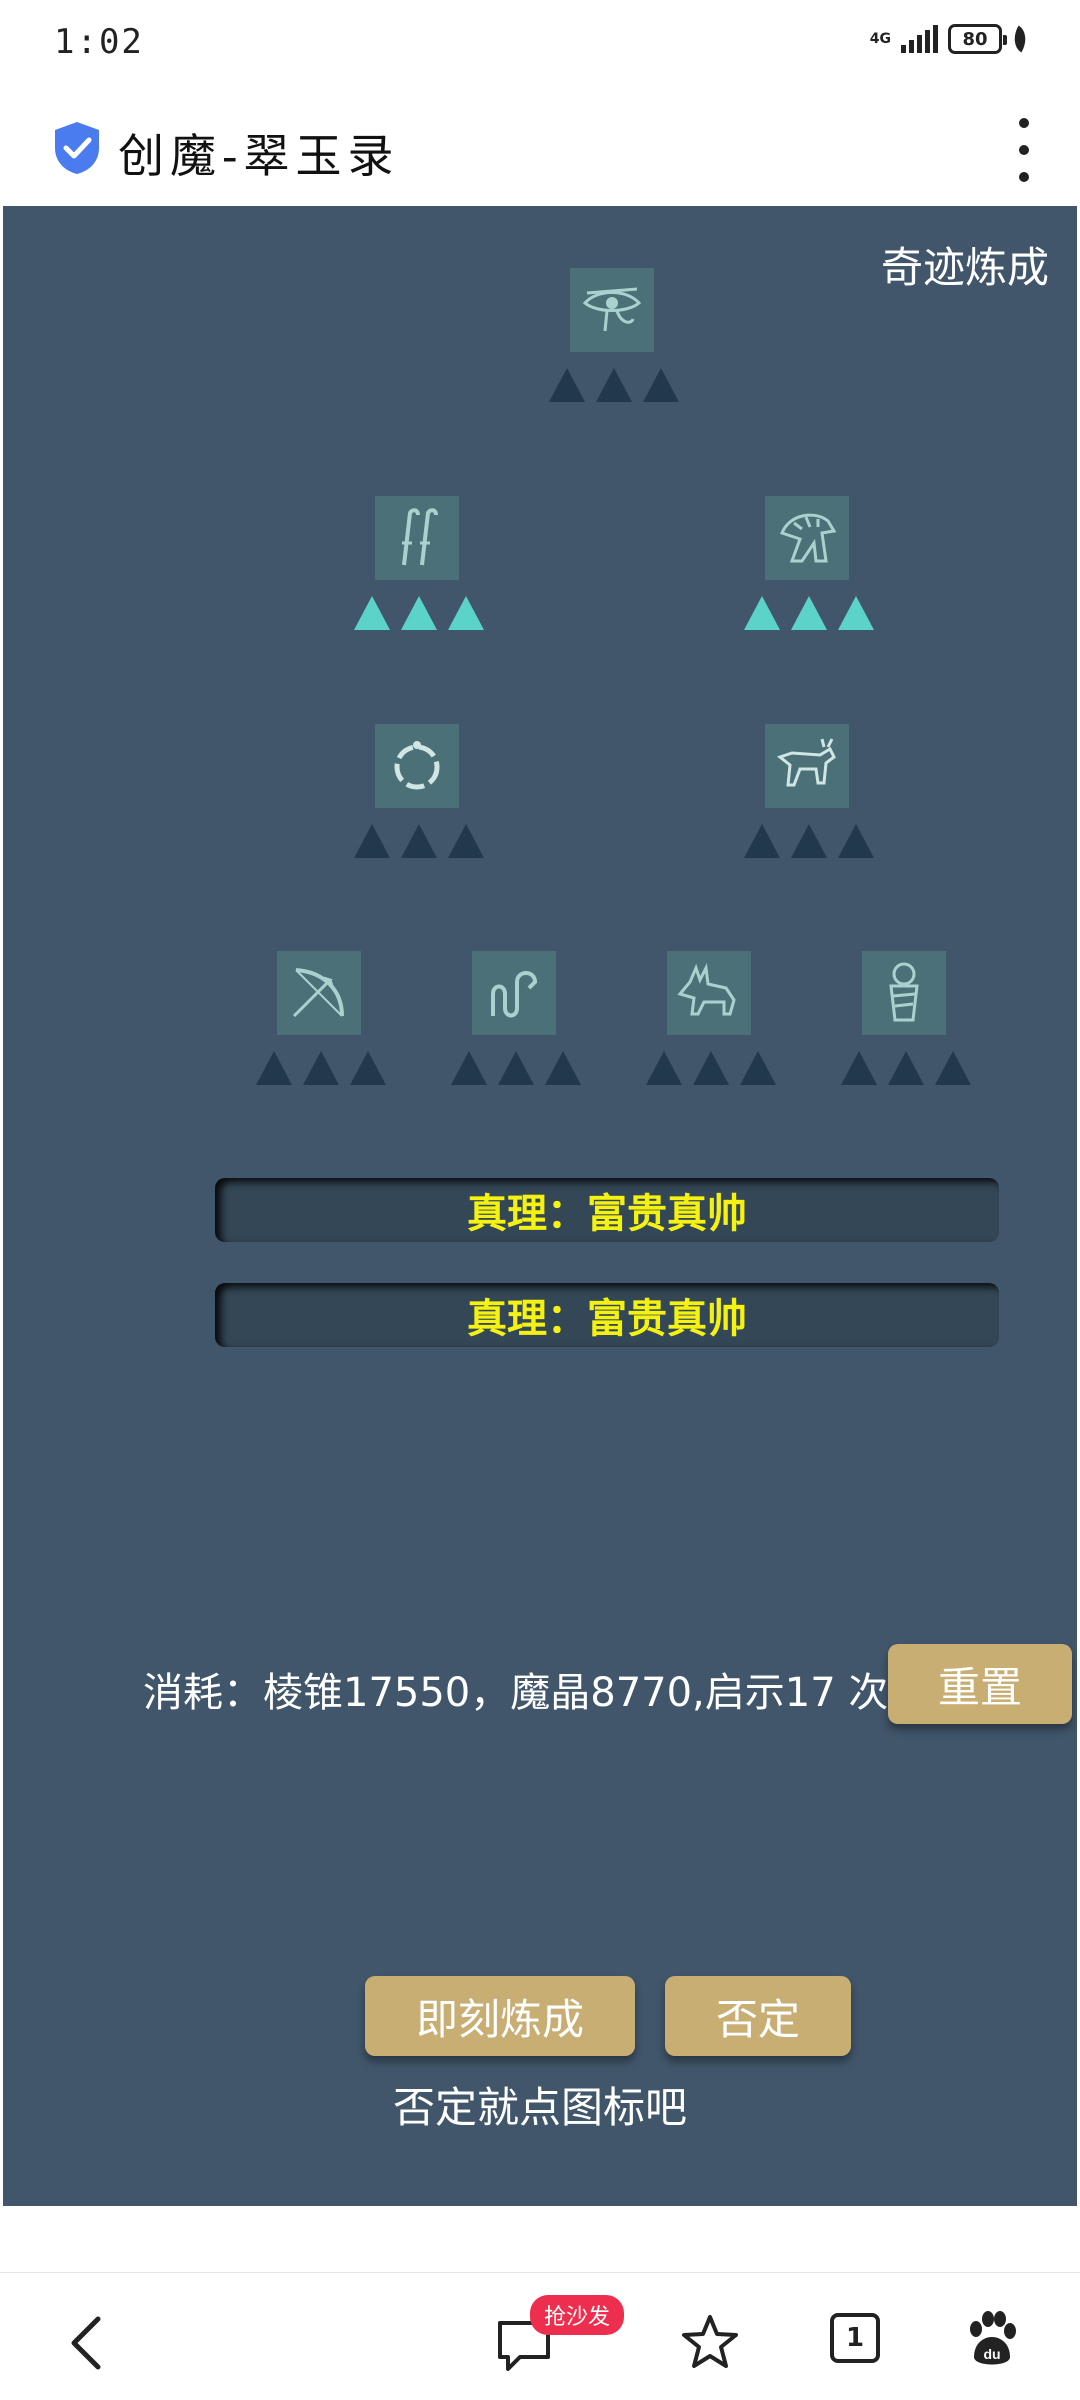  I want to click on more-menu-icon, so click(1024, 150).